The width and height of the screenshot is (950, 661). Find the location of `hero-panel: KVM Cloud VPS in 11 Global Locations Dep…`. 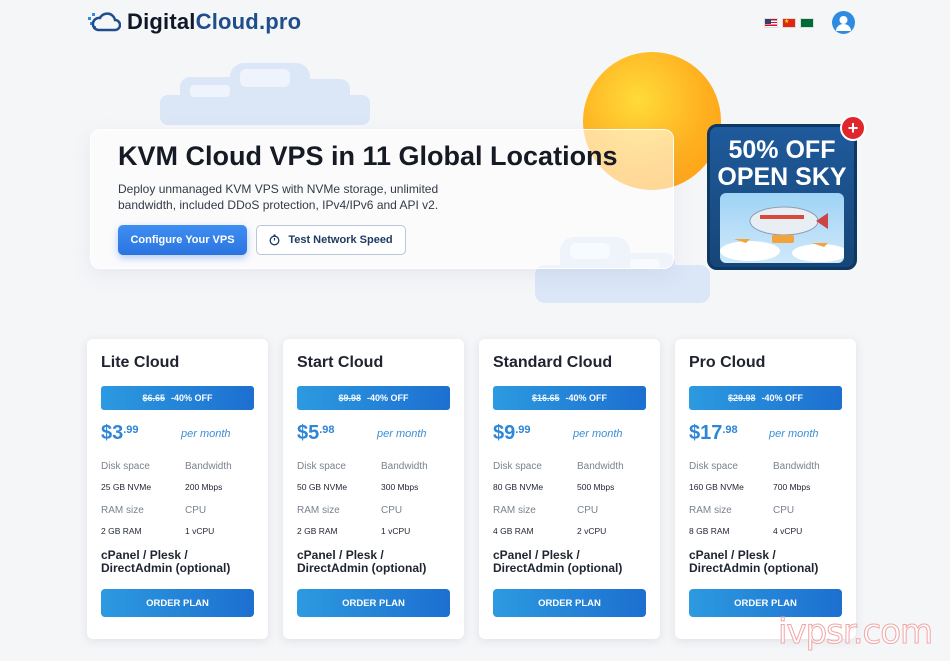

hero-panel: KVM Cloud VPS in 11 Global Locations Dep… is located at coordinates (382, 199).